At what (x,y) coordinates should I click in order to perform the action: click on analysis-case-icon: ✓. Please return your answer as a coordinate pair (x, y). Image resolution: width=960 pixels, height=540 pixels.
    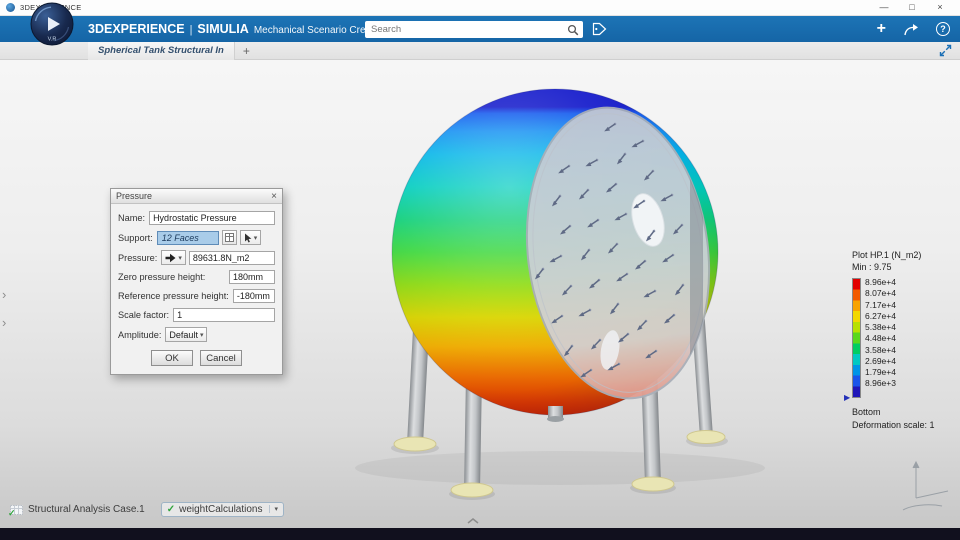
    Looking at the image, I should click on (16, 510).